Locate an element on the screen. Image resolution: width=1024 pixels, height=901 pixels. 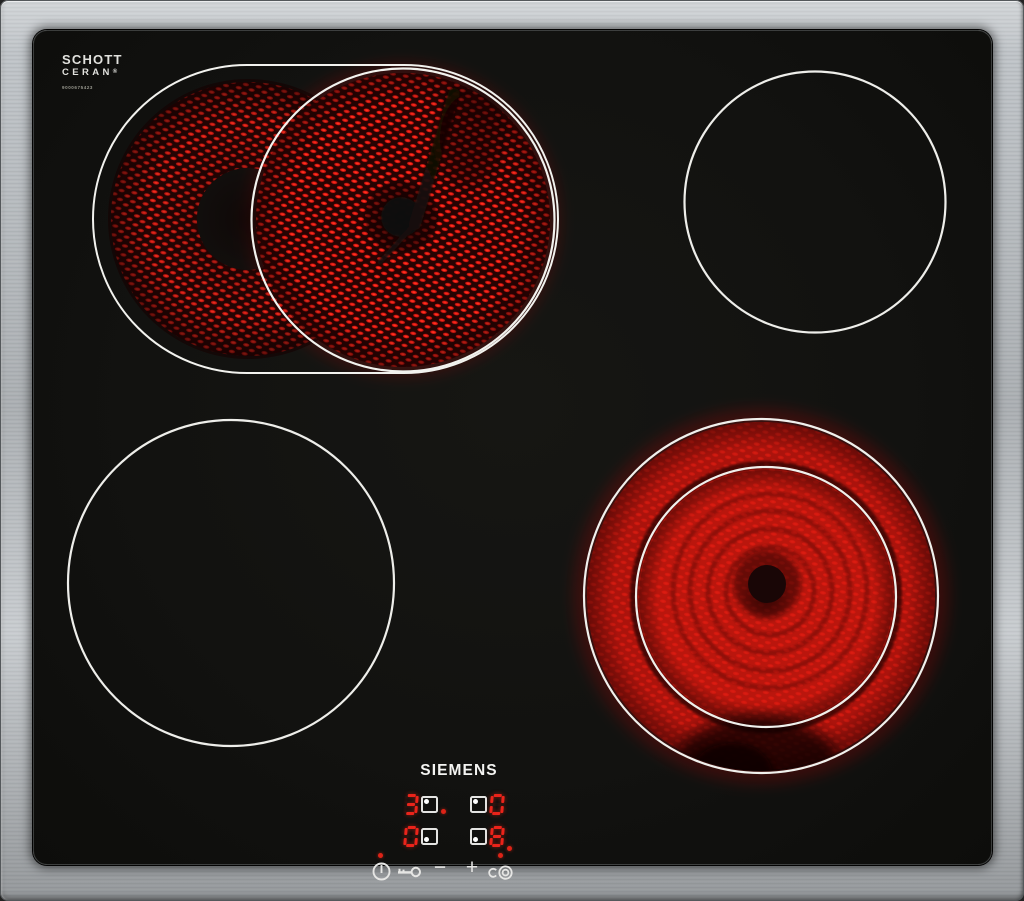
display-front-right is located at coordinates (492, 838).